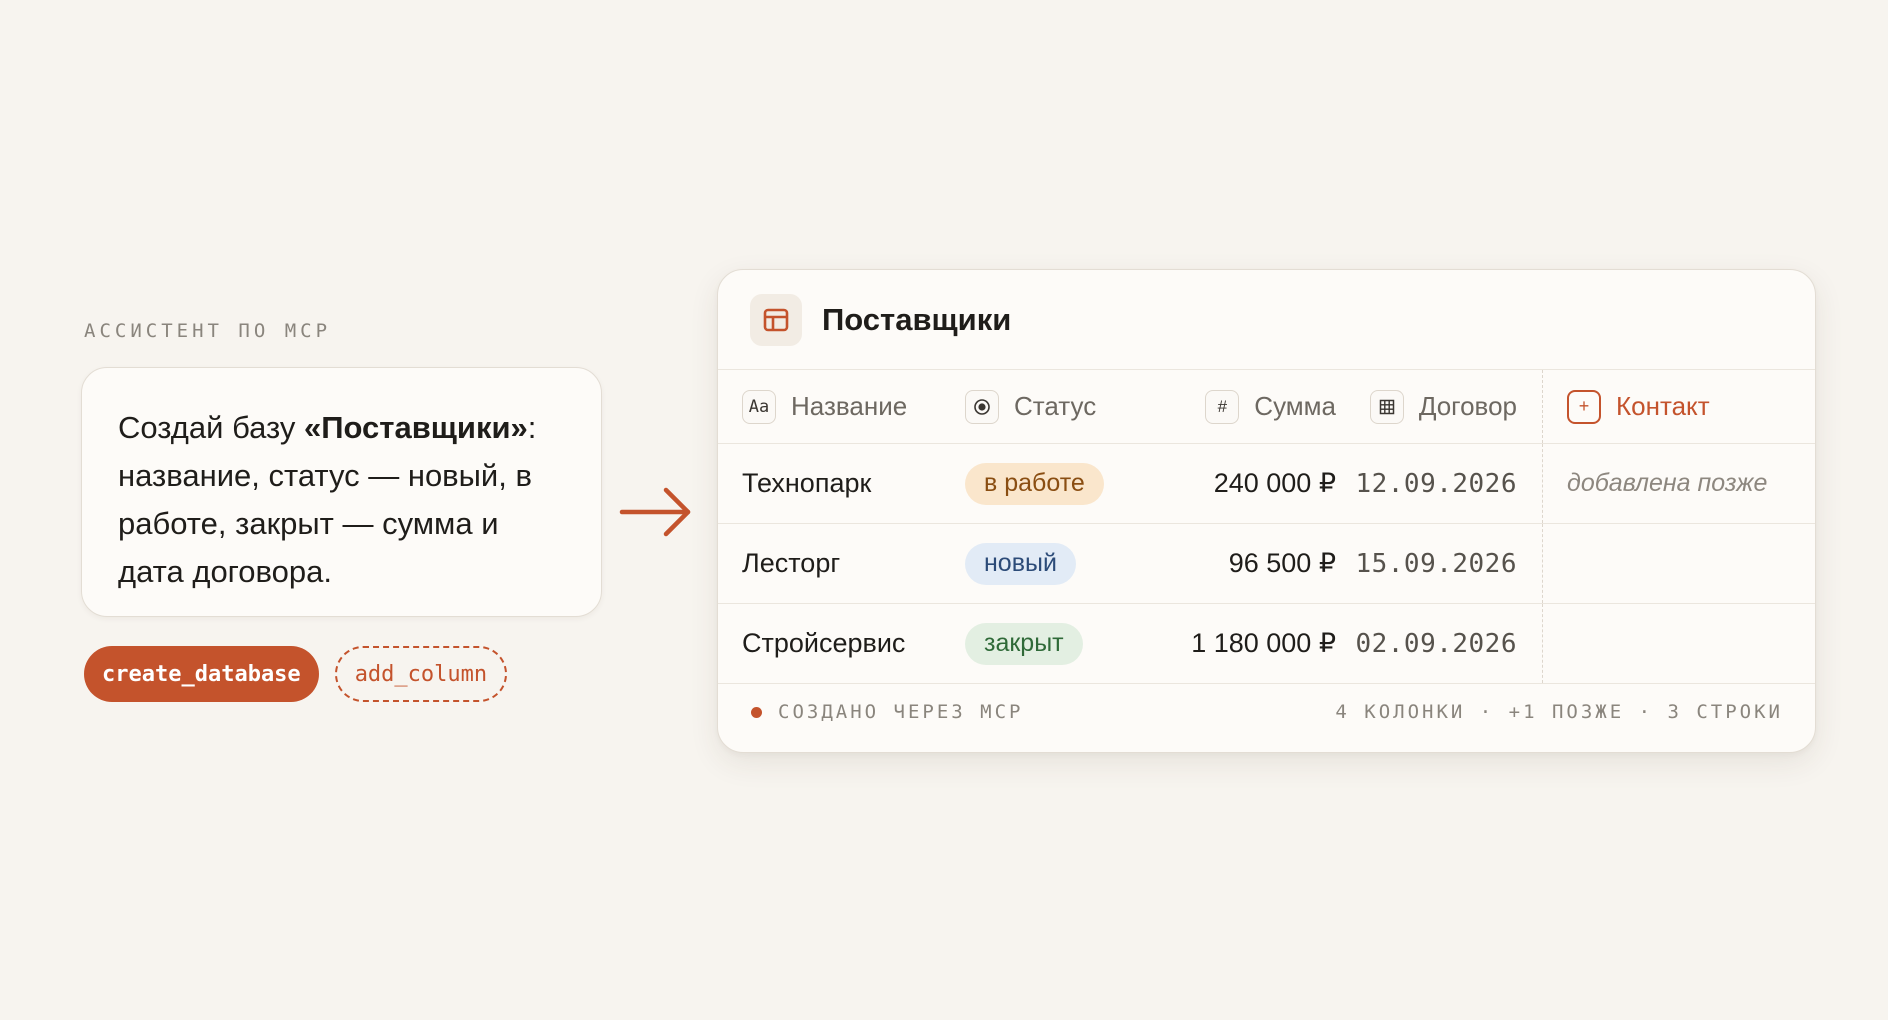 The image size is (1888, 1020). I want to click on cell-sum: 1 180 000 ₽, so click(1243, 643).